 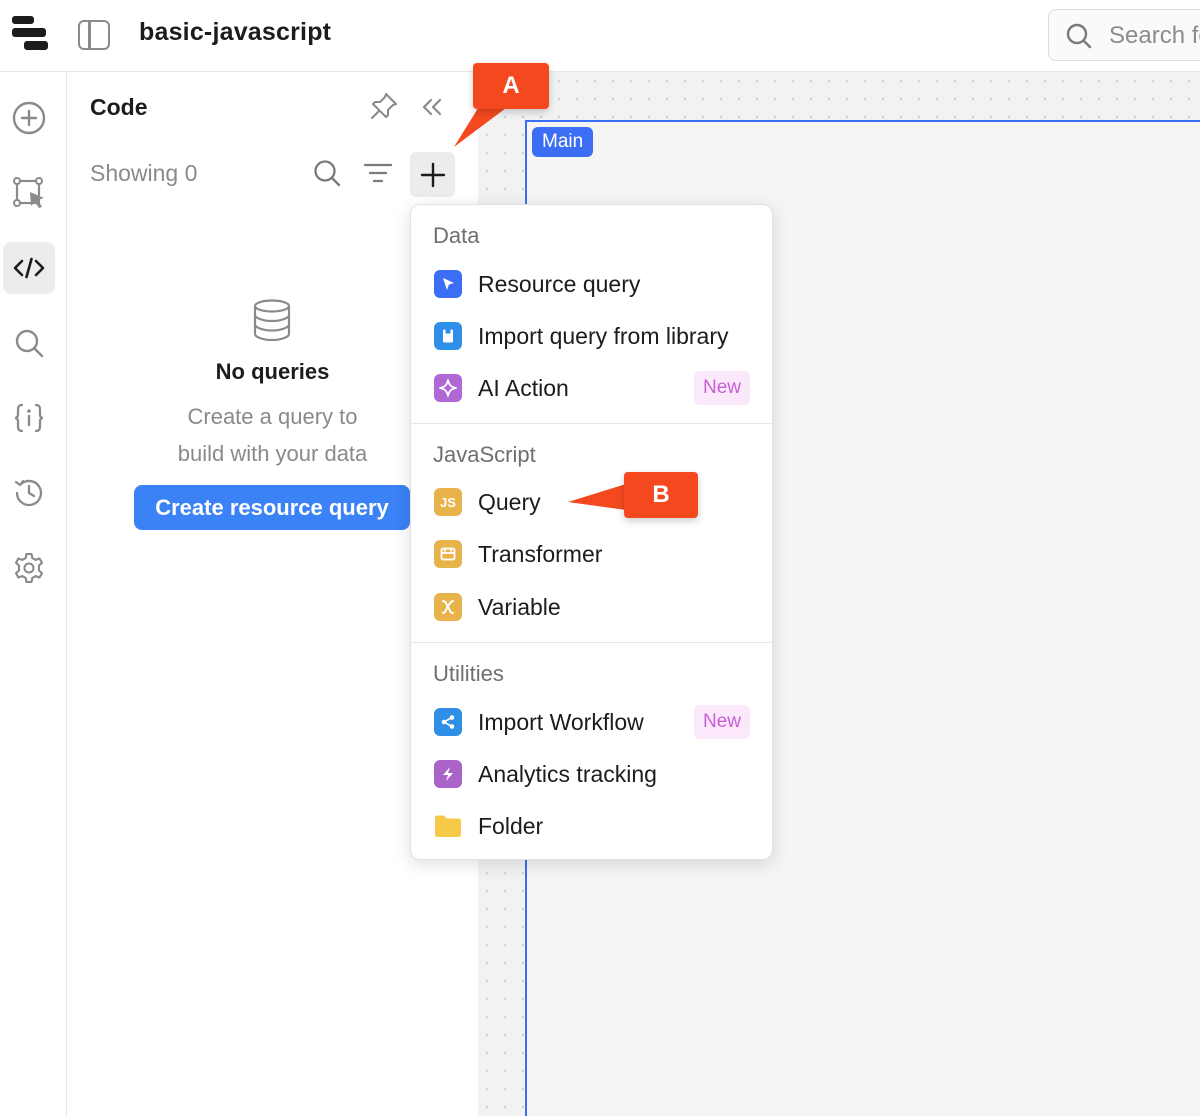 What do you see at coordinates (235, 32) in the screenshot?
I see `app-title: basic-javascript` at bounding box center [235, 32].